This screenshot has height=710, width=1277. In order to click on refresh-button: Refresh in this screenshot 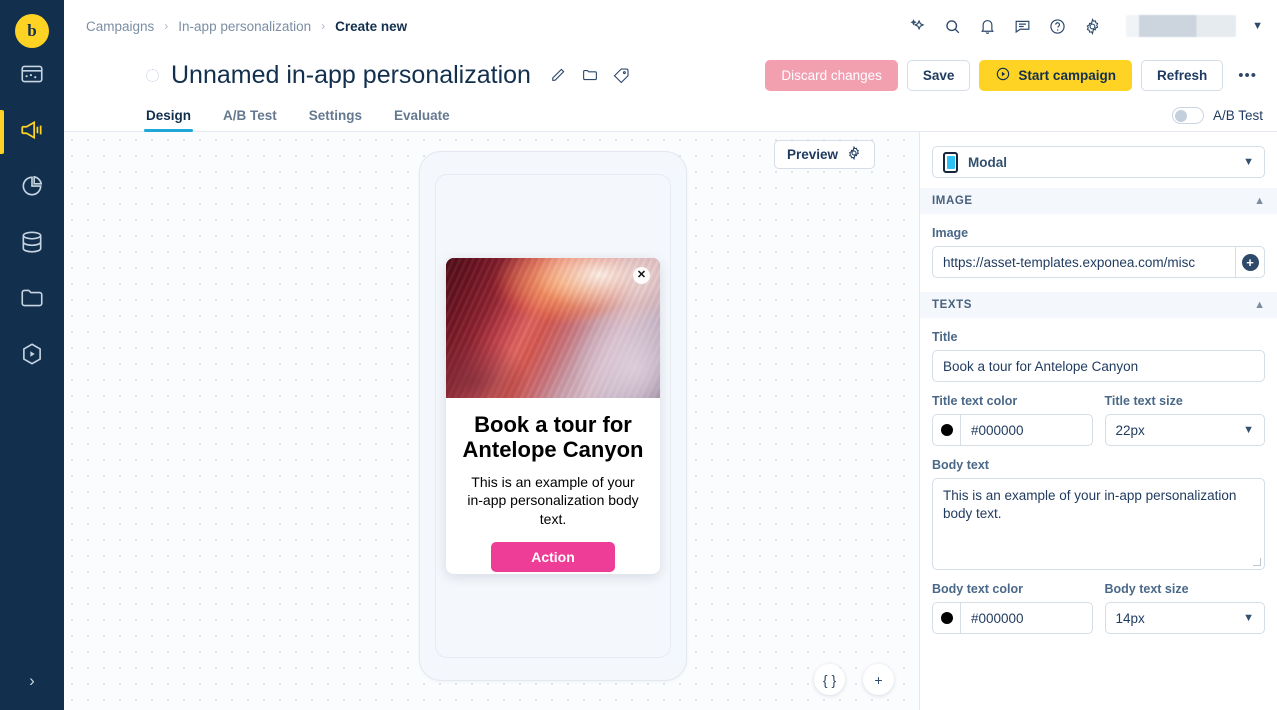, I will do `click(1182, 75)`.